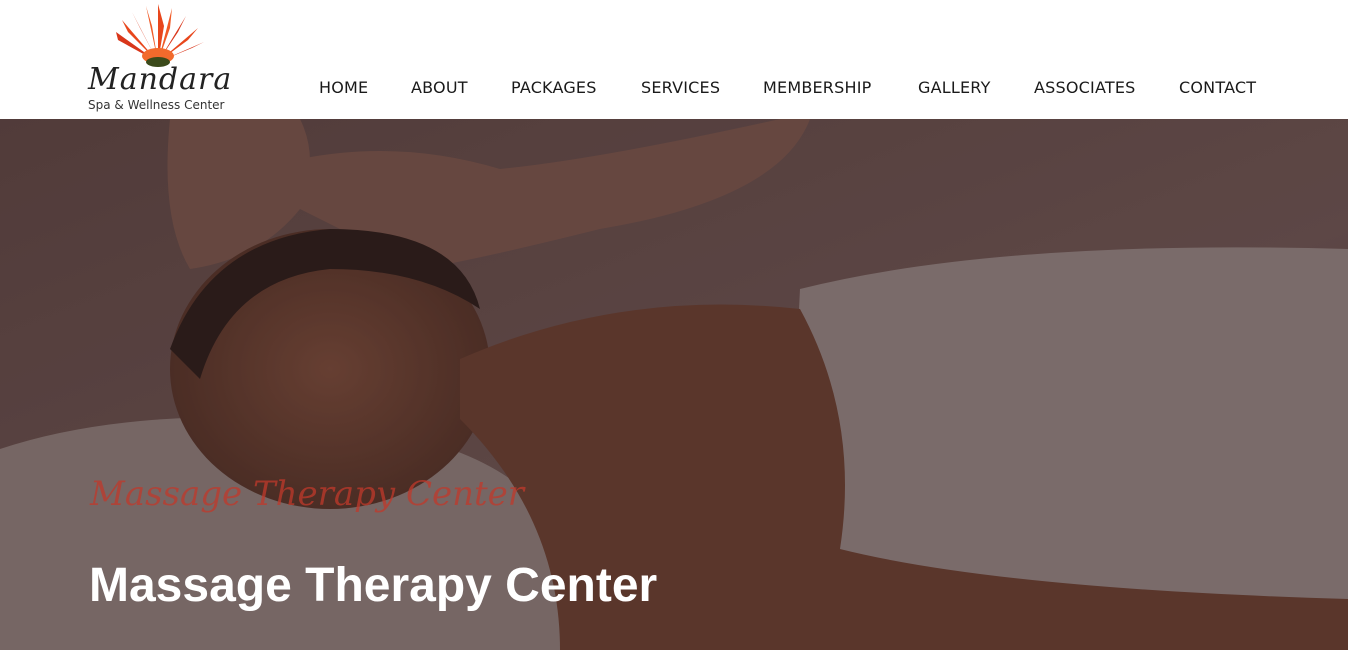 The image size is (1348, 650). I want to click on nav-item-about: ABOUT, so click(439, 87).